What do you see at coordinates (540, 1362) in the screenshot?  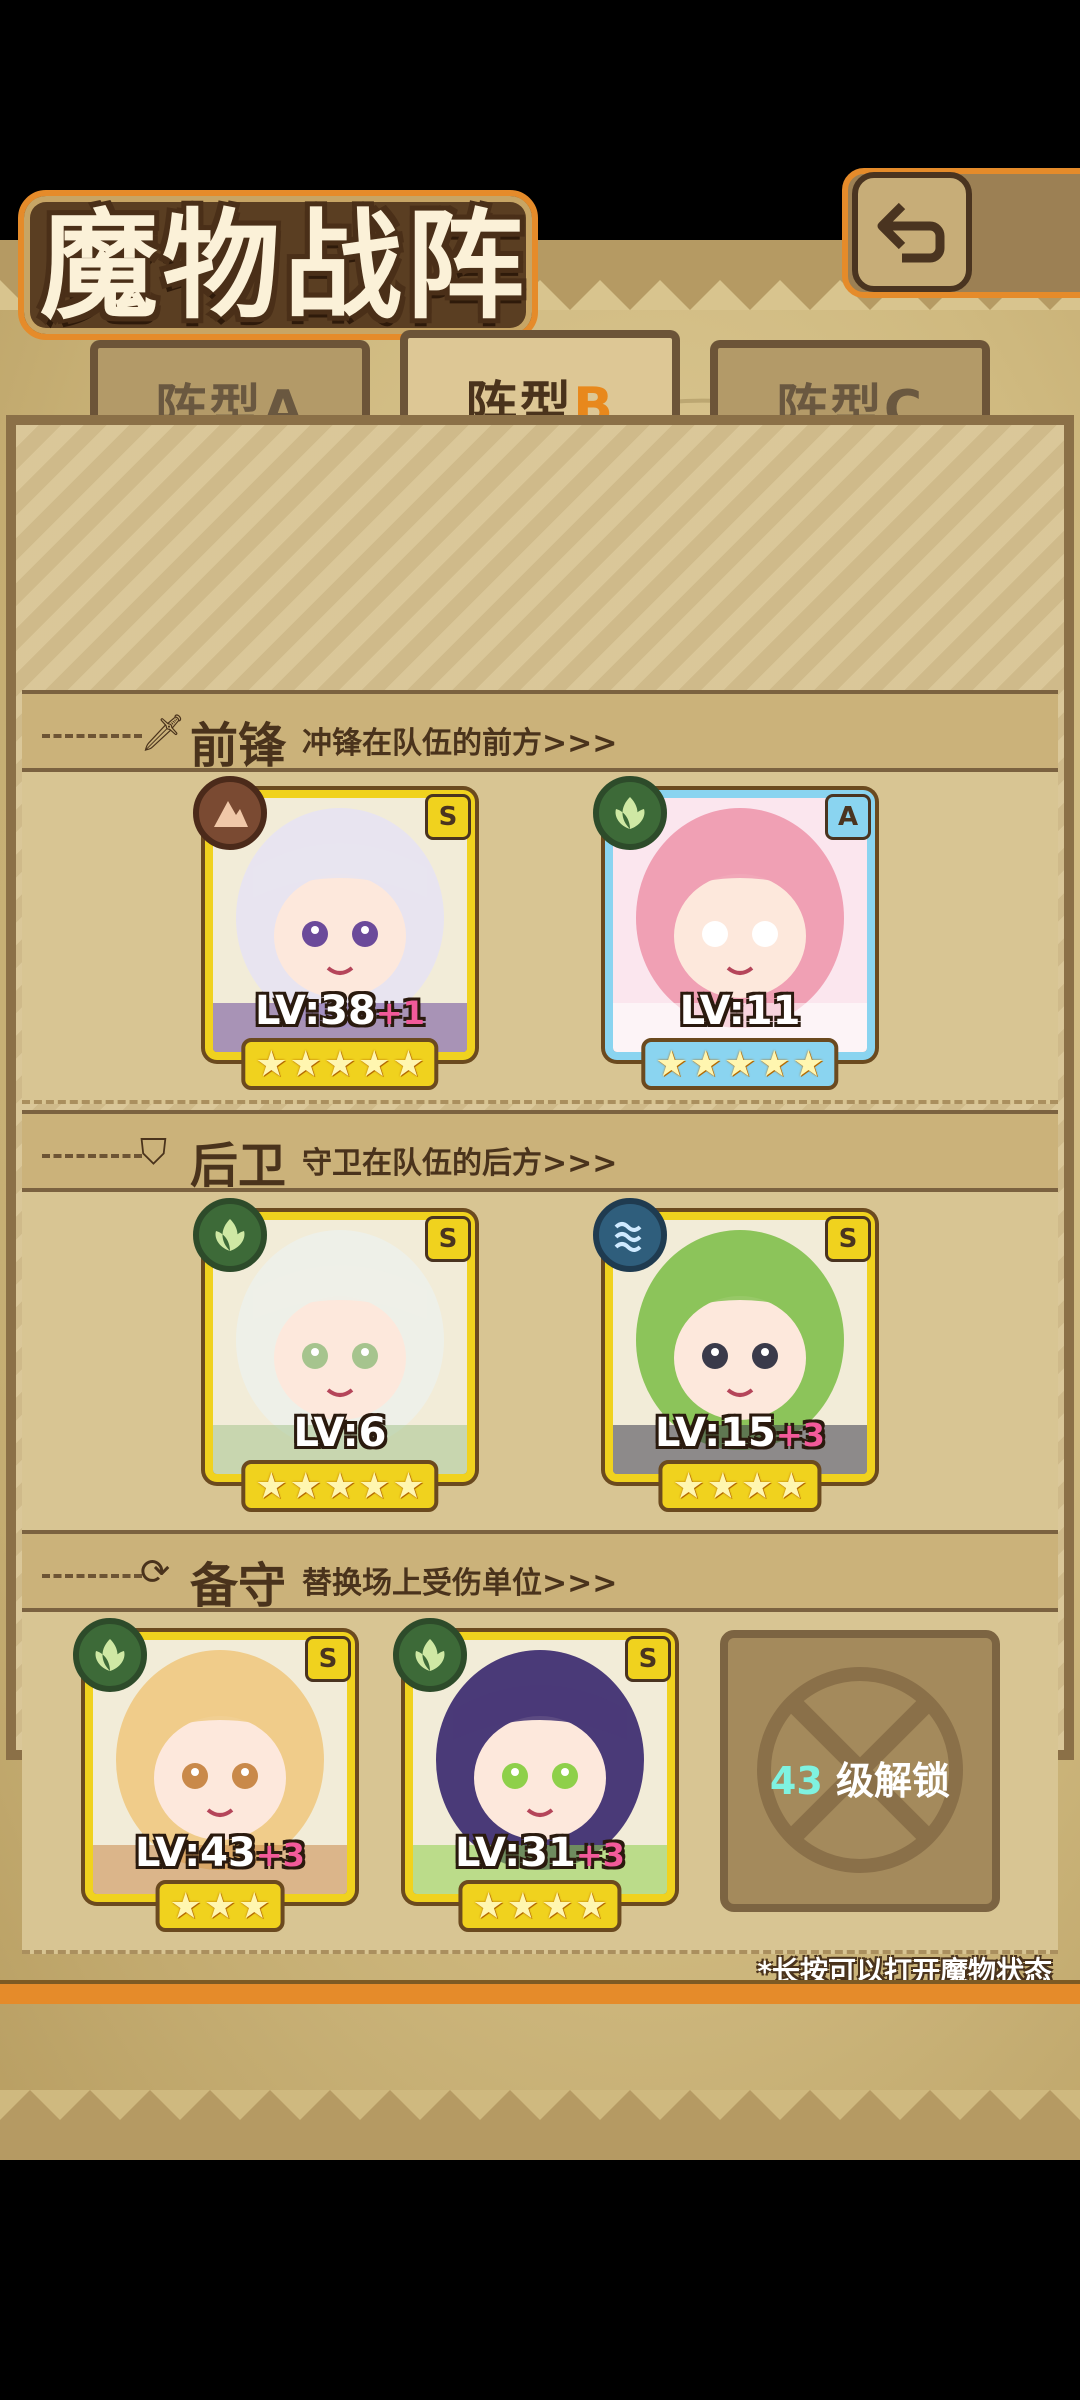 I see `back-row` at bounding box center [540, 1362].